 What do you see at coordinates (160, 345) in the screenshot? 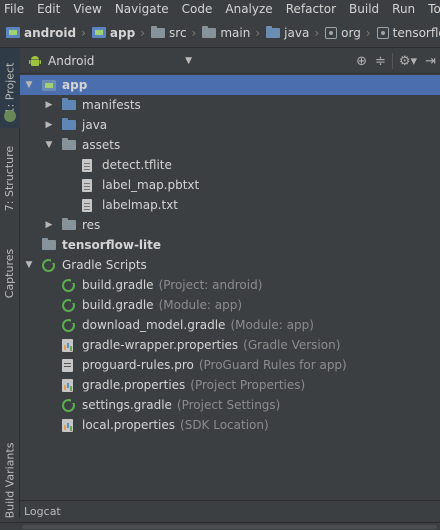
I see `tree-item-name: gradle-wrapper.properties` at bounding box center [160, 345].